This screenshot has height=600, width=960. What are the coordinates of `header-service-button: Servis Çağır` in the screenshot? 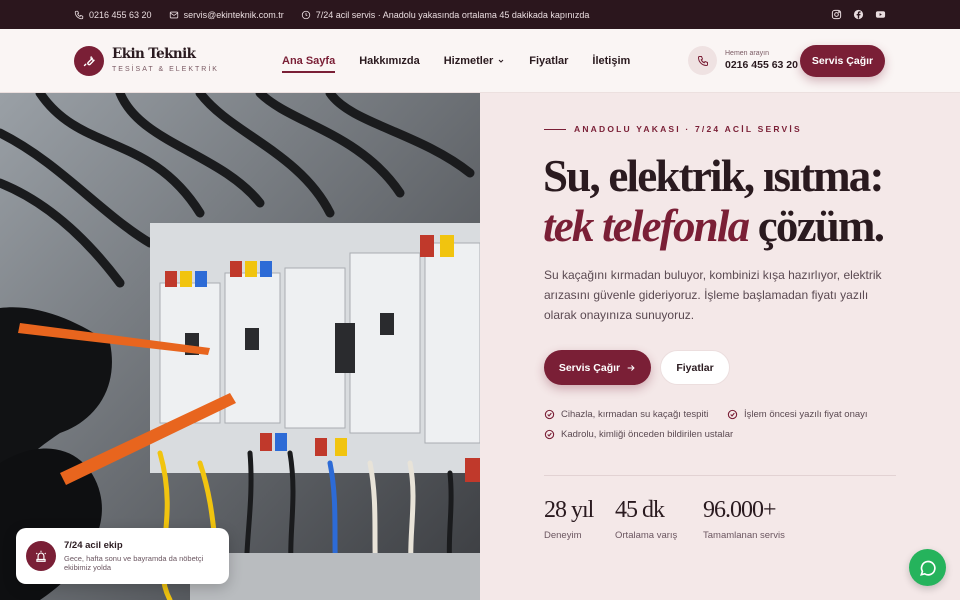 It's located at (842, 61).